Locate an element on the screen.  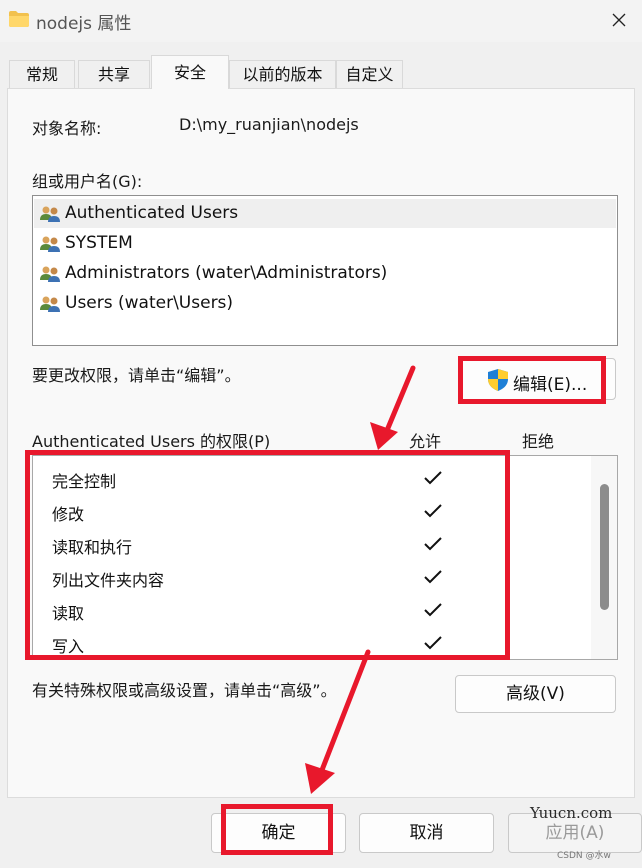
advanced-button: 高级(V) is located at coordinates (535, 694).